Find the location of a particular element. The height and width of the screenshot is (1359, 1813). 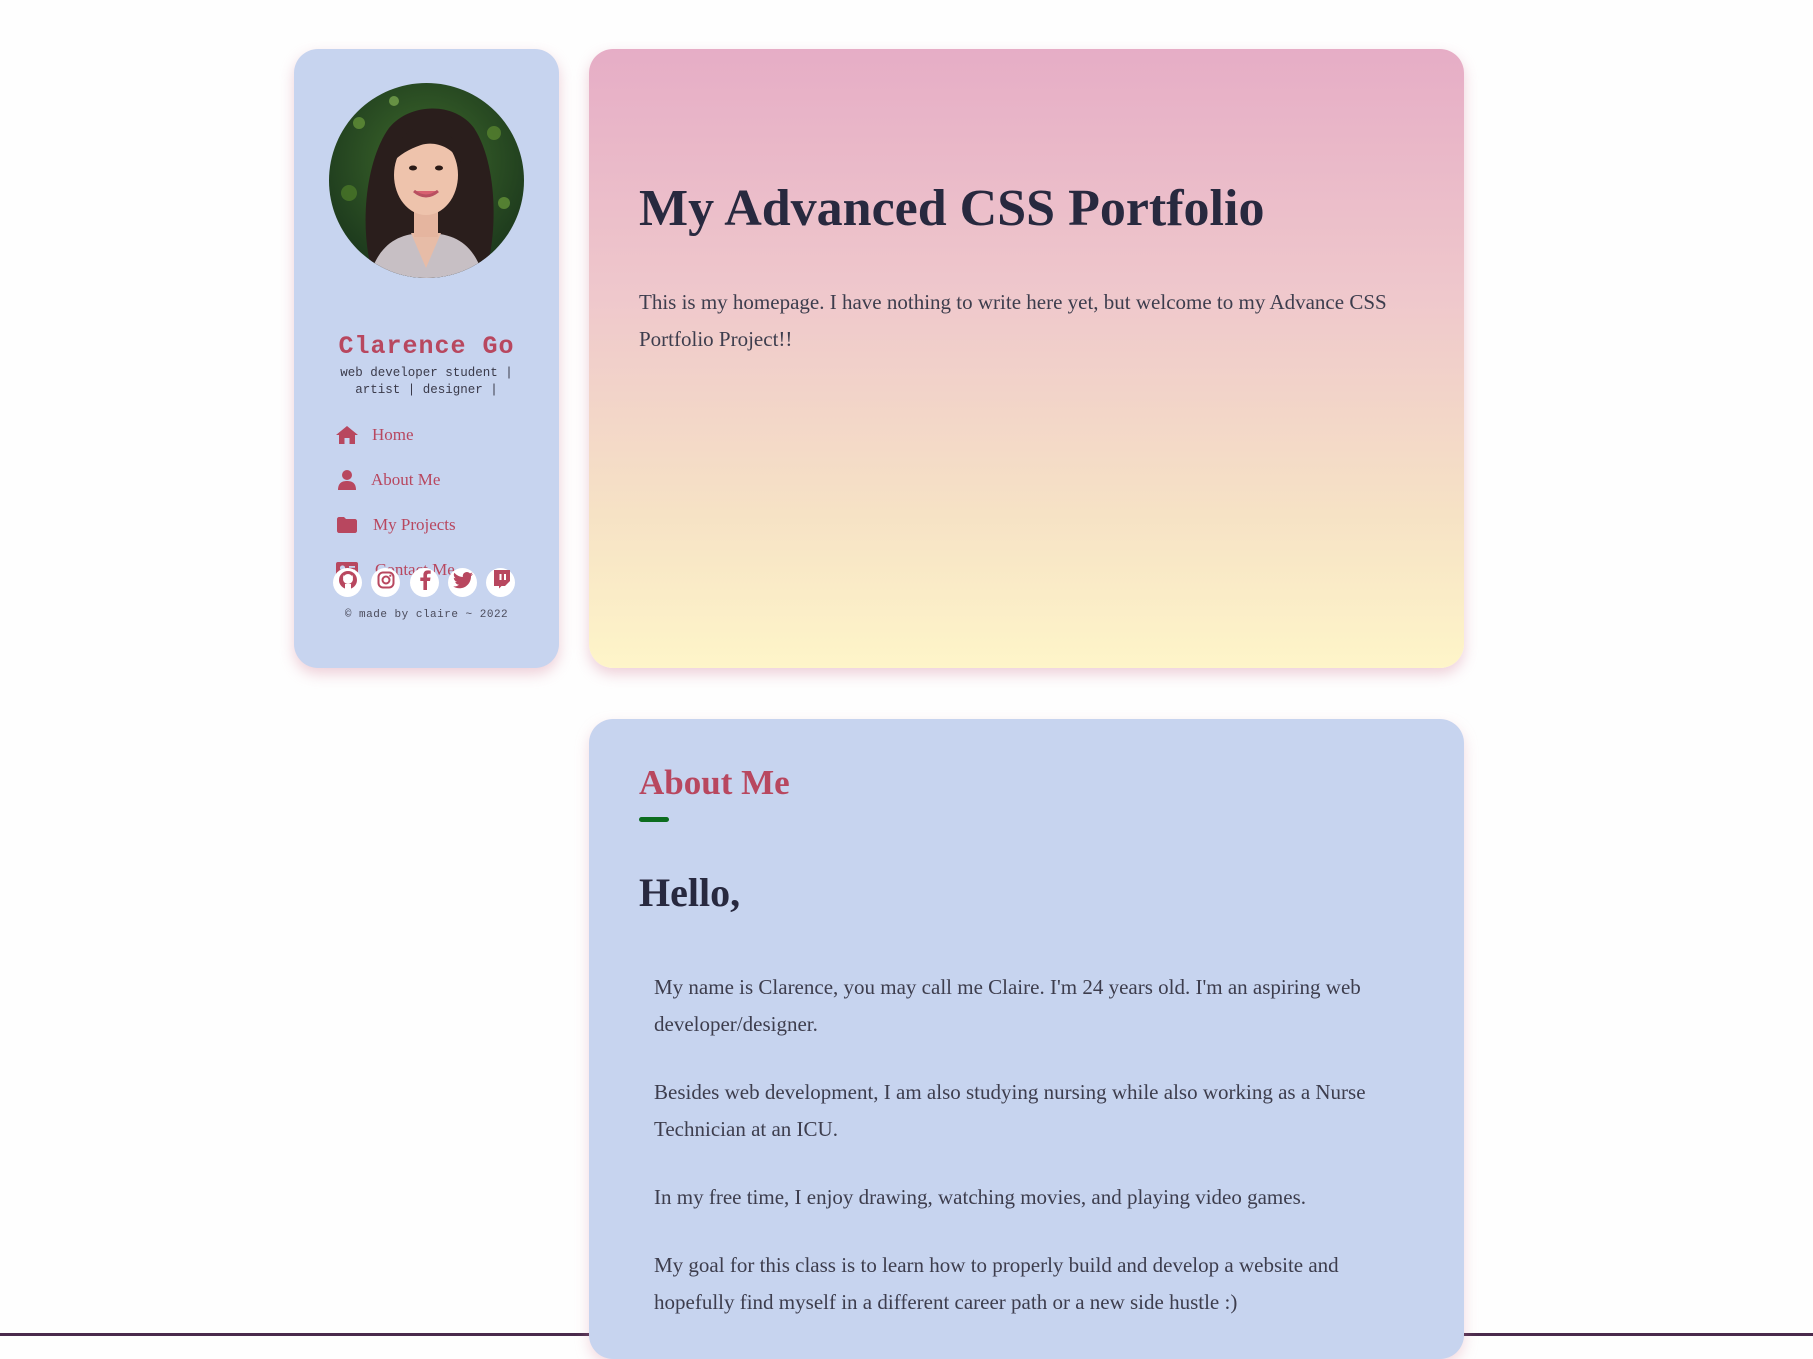

instagram-icon is located at coordinates (386, 582).